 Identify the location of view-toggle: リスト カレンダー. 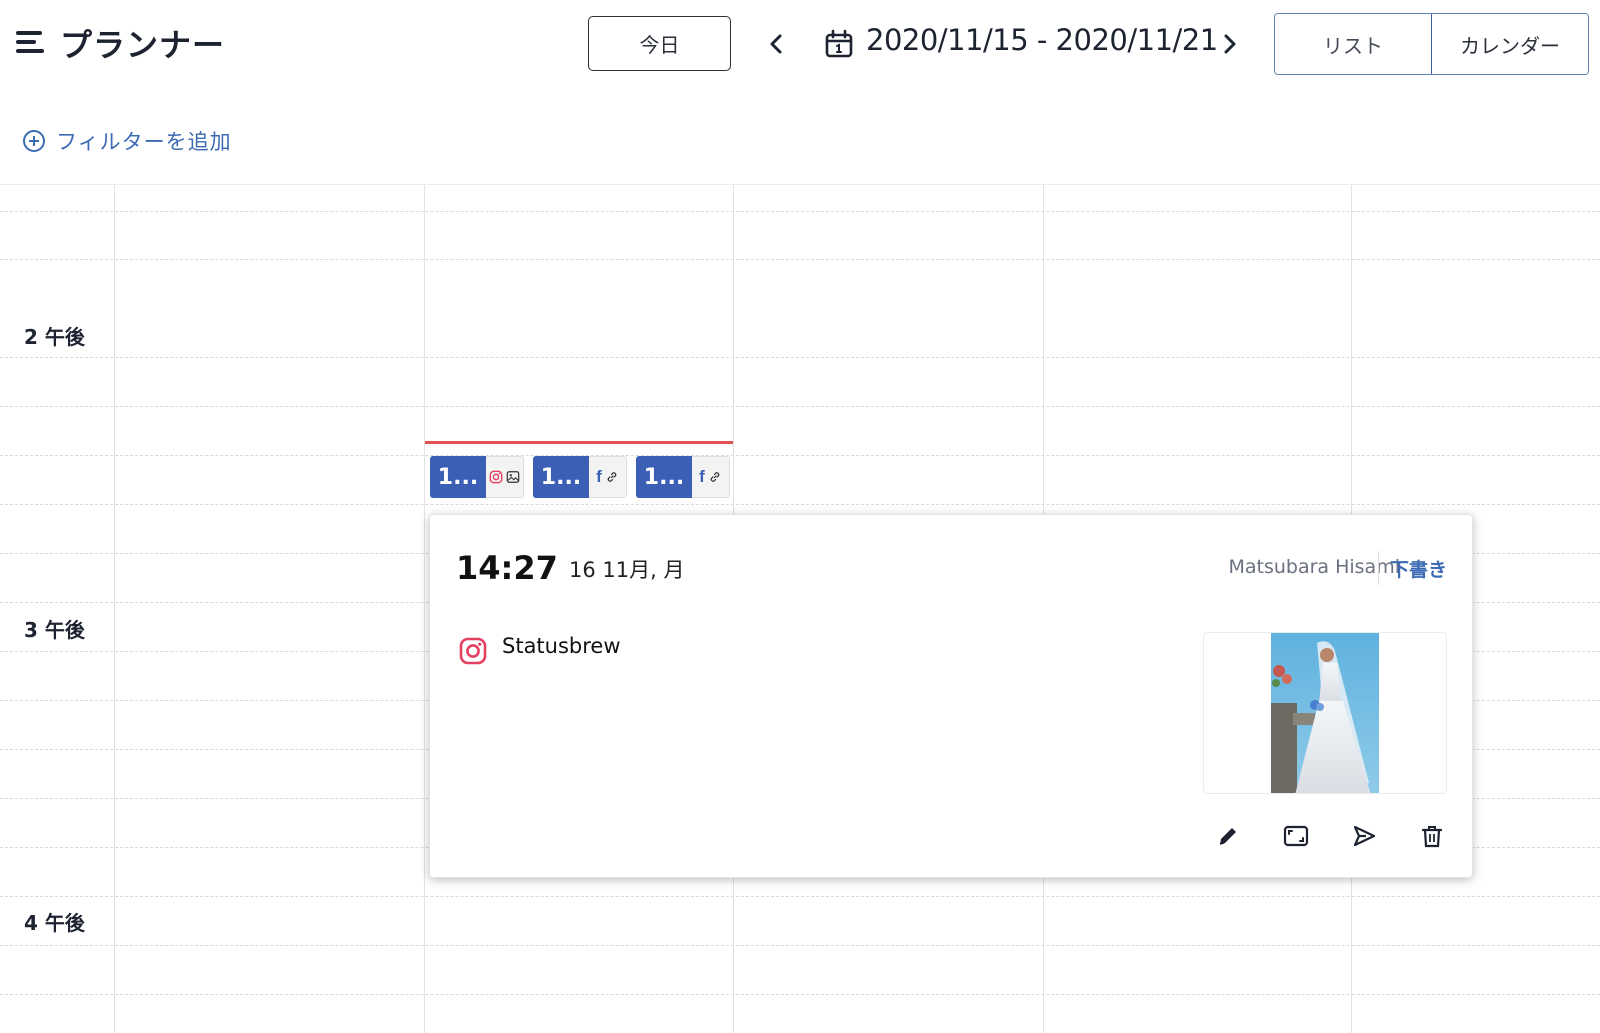
(1431, 44).